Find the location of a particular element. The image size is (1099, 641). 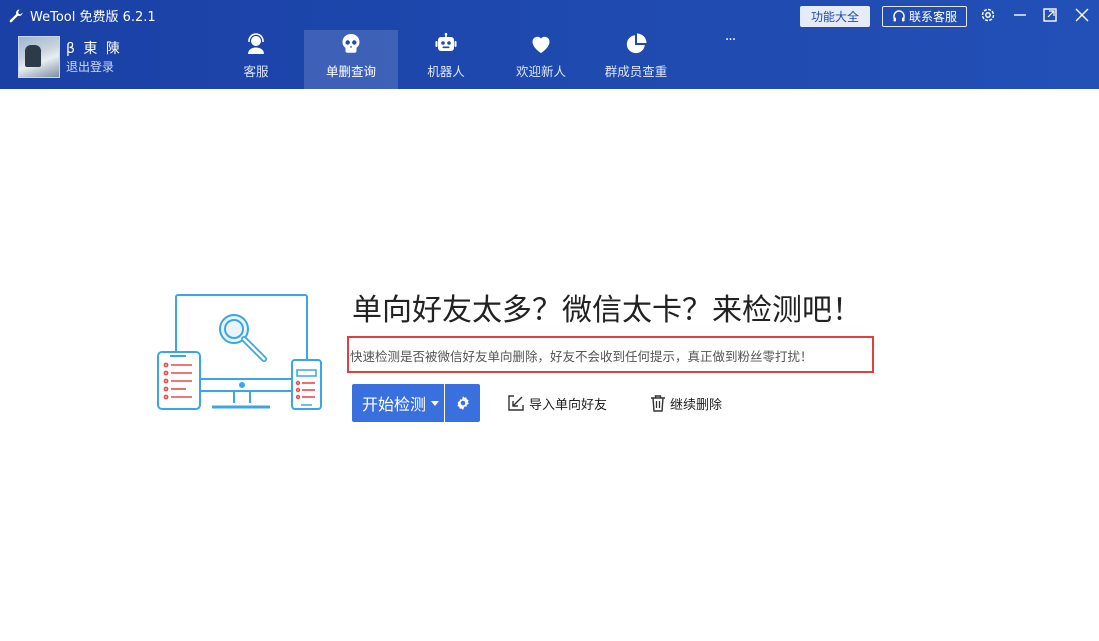

robot-icon is located at coordinates (446, 41).